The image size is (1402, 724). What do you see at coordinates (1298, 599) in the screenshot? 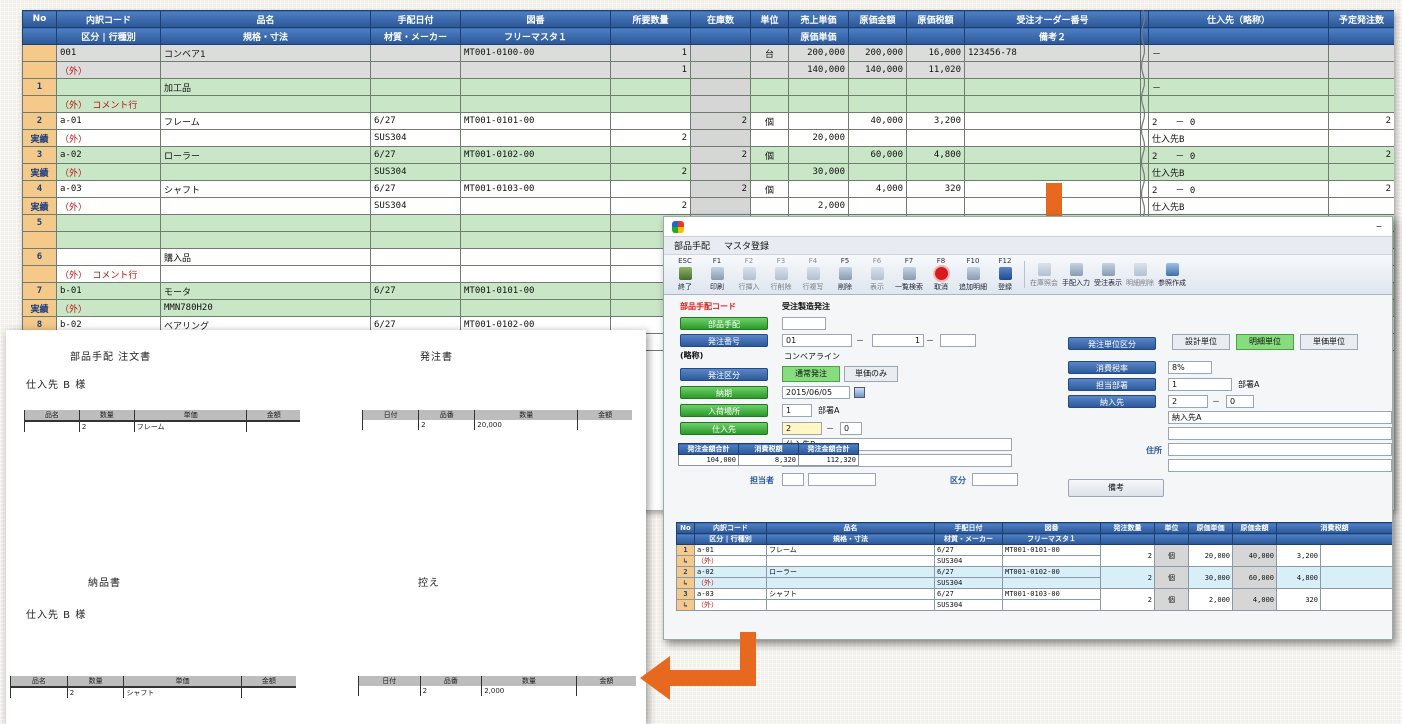
I see `grid-tax-cell: 320` at bounding box center [1298, 599].